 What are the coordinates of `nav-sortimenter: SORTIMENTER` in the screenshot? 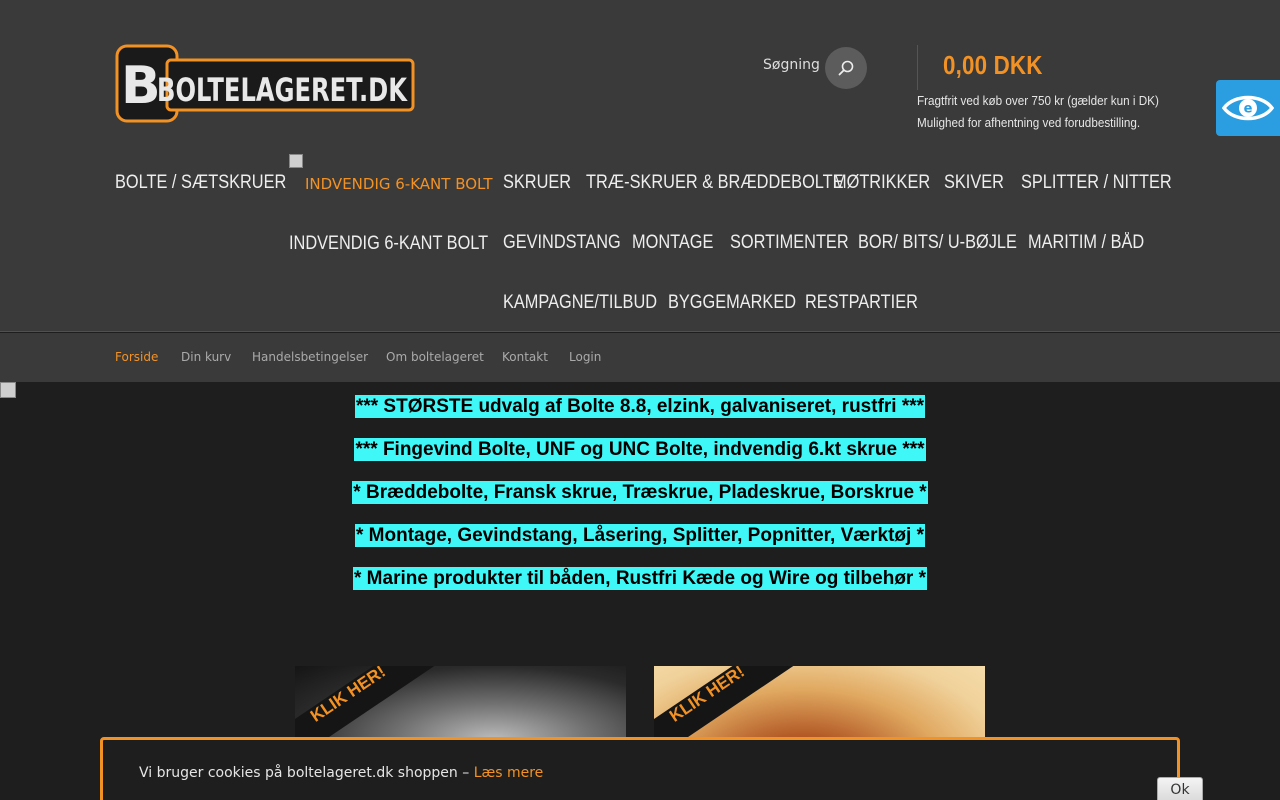 It's located at (789, 243).